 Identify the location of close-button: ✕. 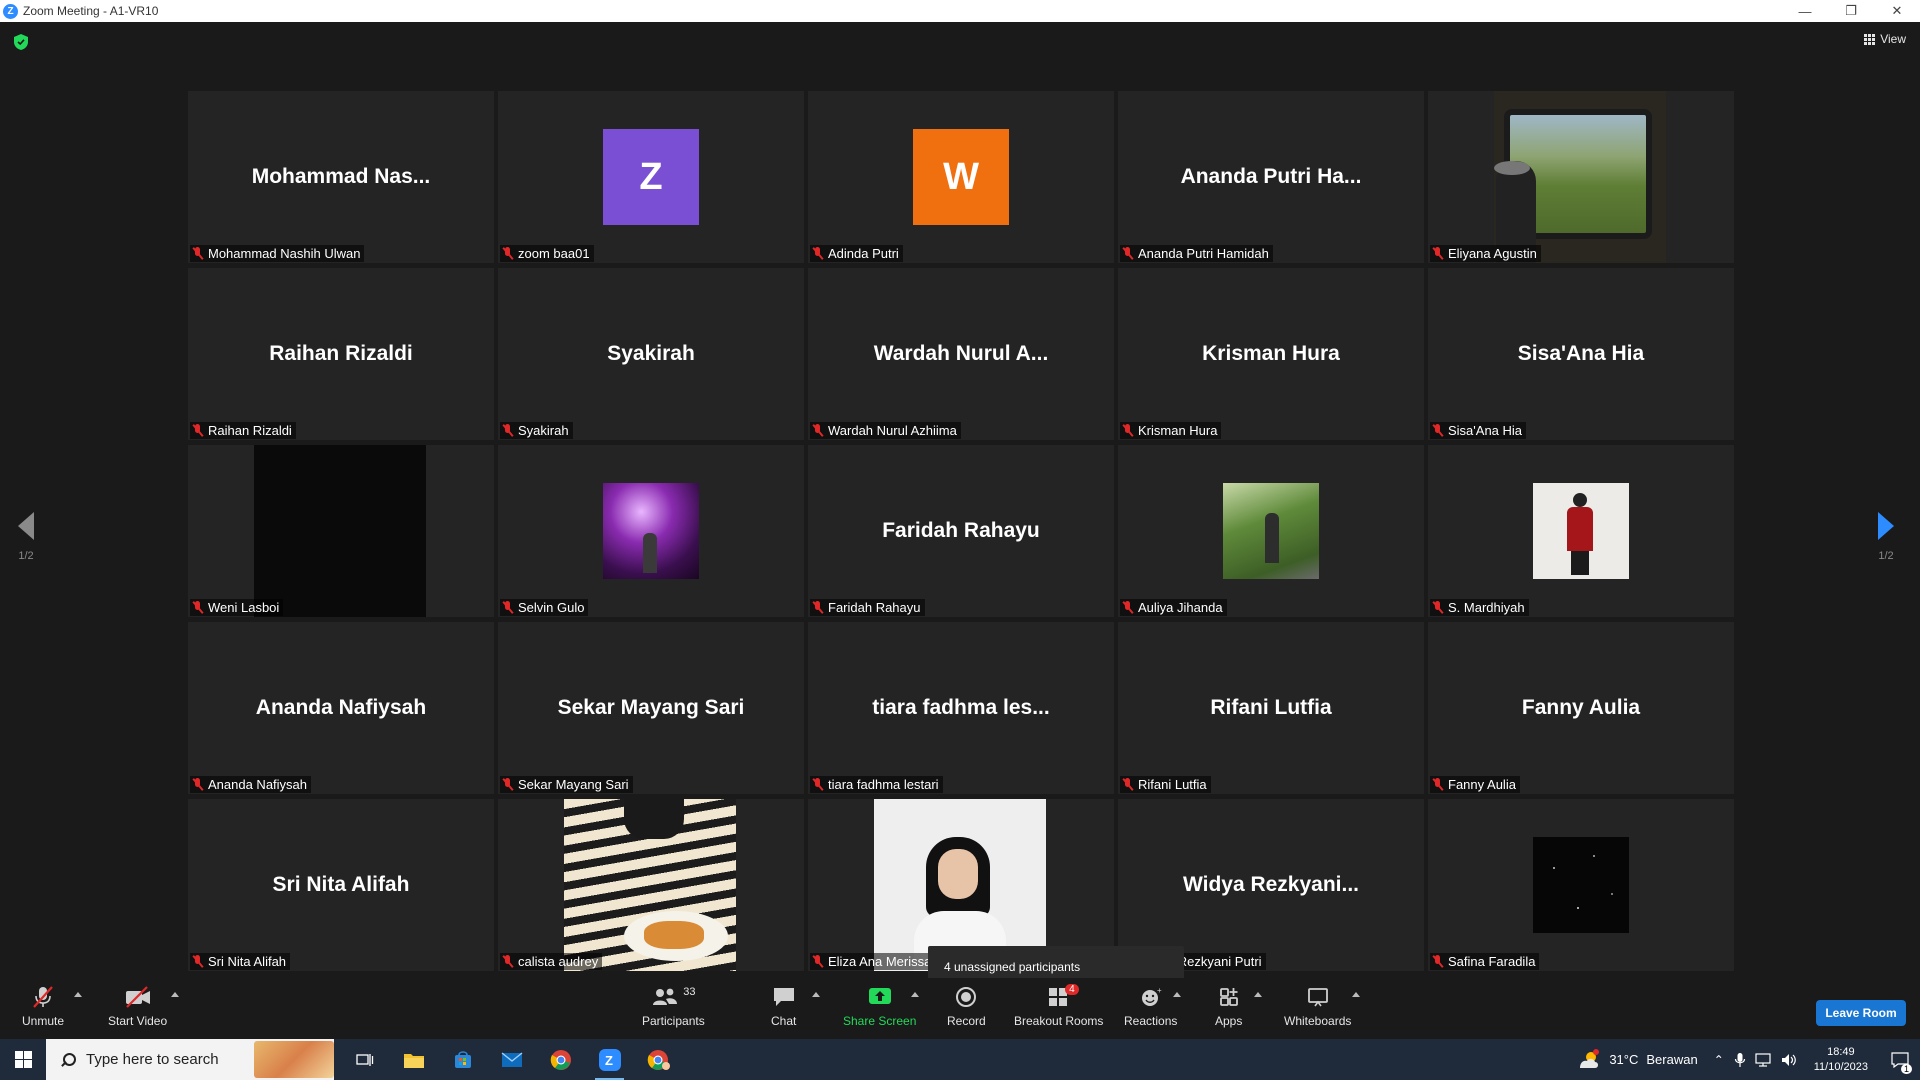
(1897, 11).